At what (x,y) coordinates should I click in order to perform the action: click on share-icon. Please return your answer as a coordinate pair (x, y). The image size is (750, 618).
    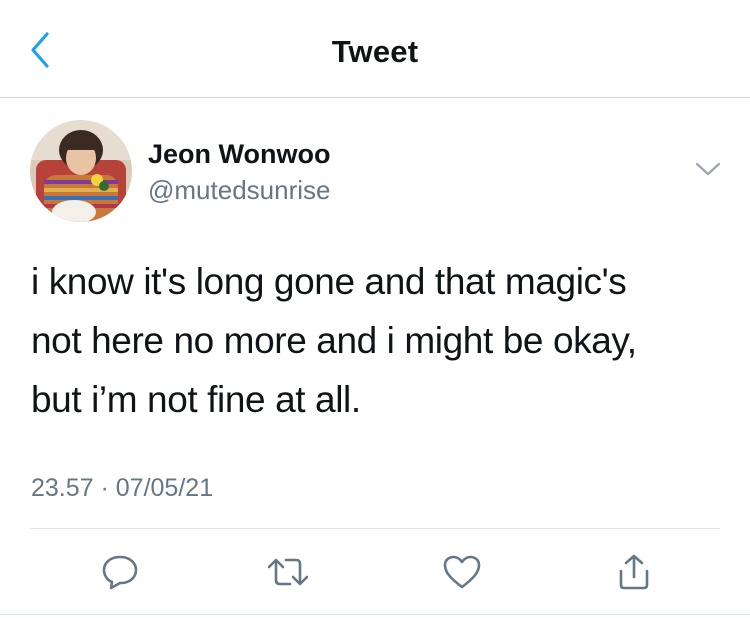
    Looking at the image, I should click on (634, 572).